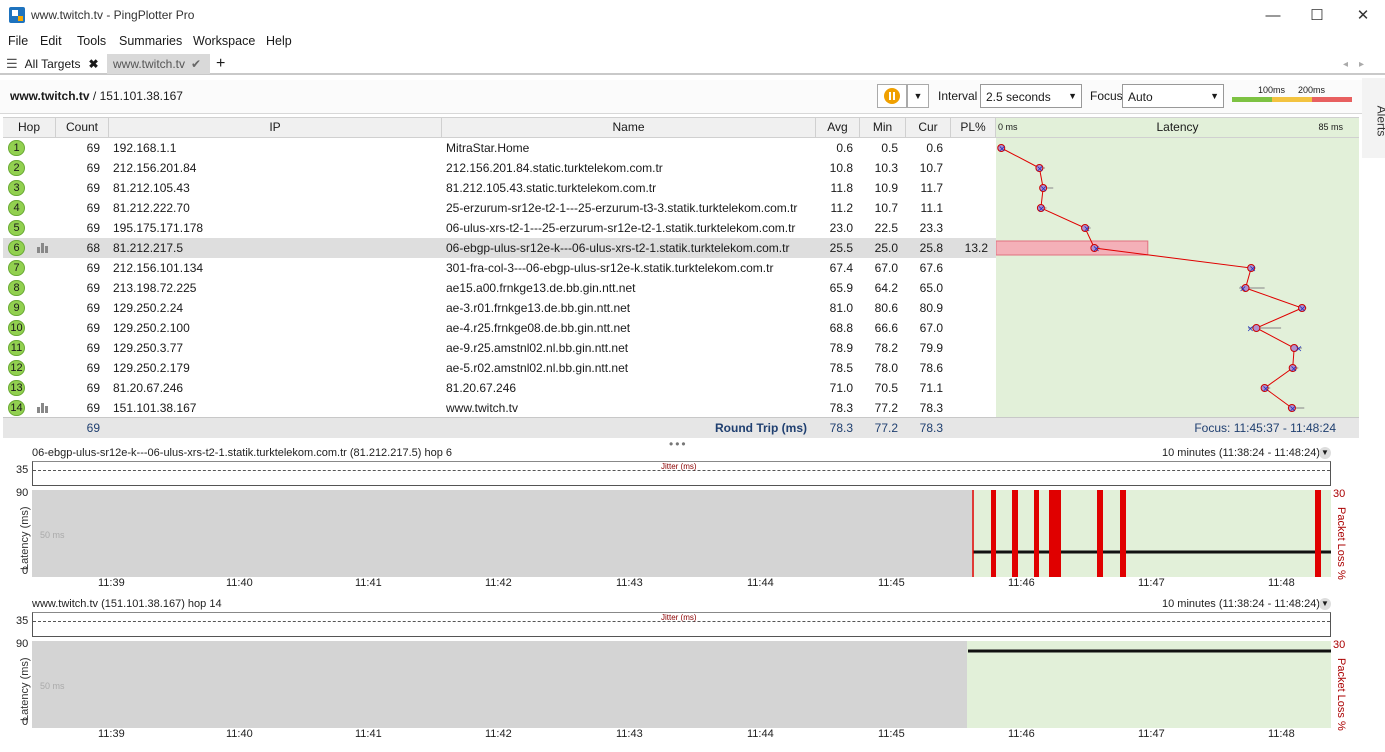  Describe the element at coordinates (148, 248) in the screenshot. I see `hop-ip: 81.212.217.5` at that location.